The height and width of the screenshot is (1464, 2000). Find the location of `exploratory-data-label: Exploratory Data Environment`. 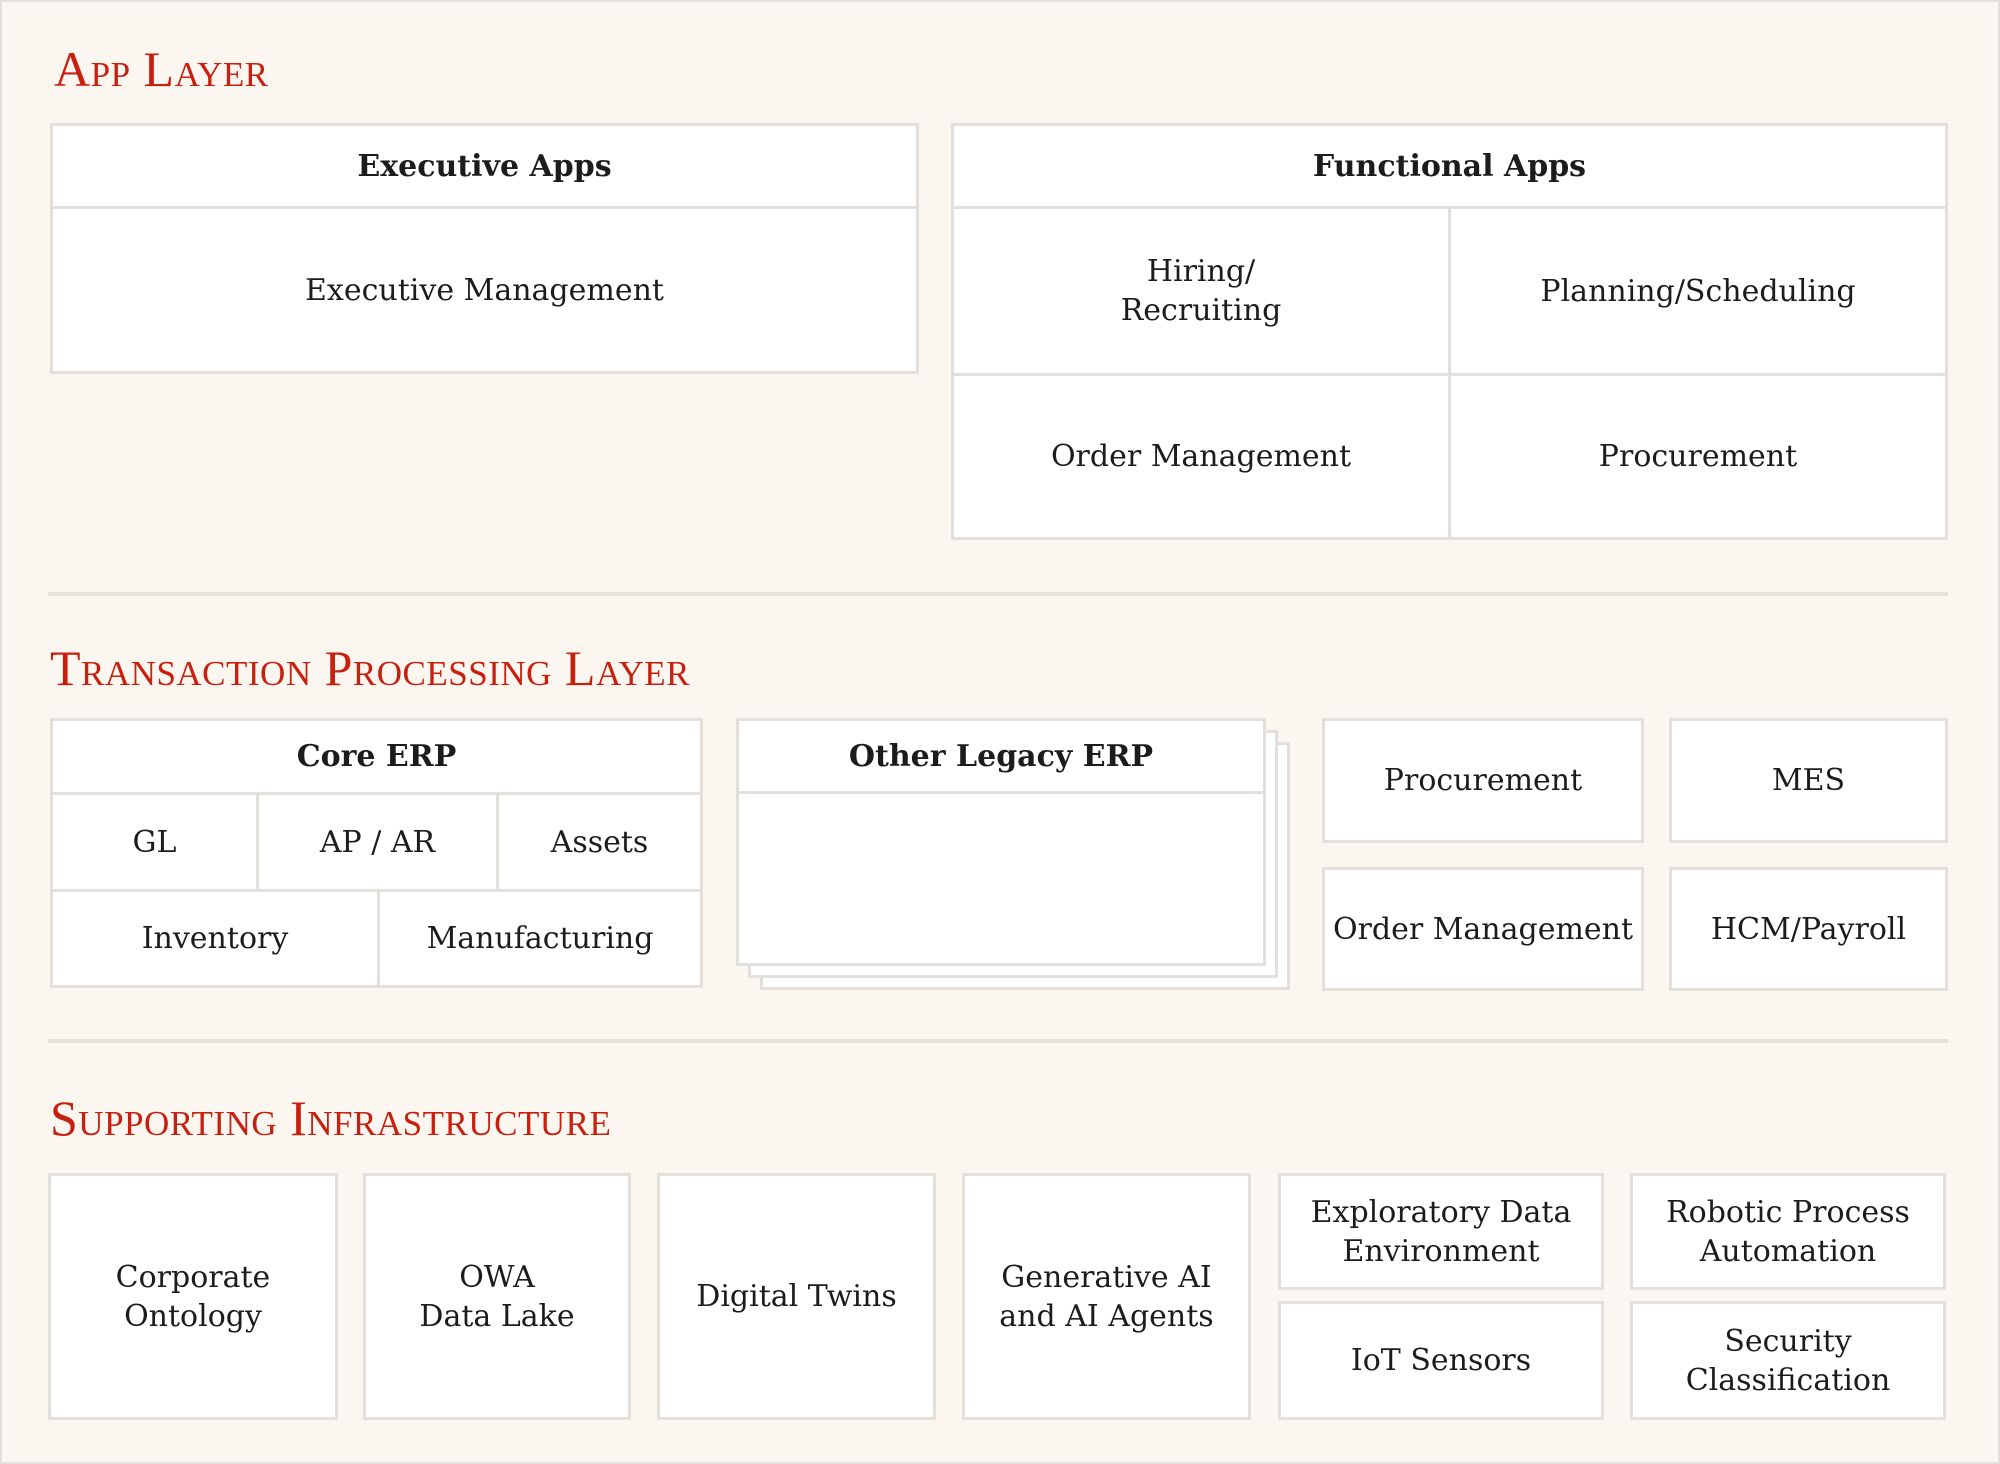

exploratory-data-label: Exploratory Data Environment is located at coordinates (1441, 1231).